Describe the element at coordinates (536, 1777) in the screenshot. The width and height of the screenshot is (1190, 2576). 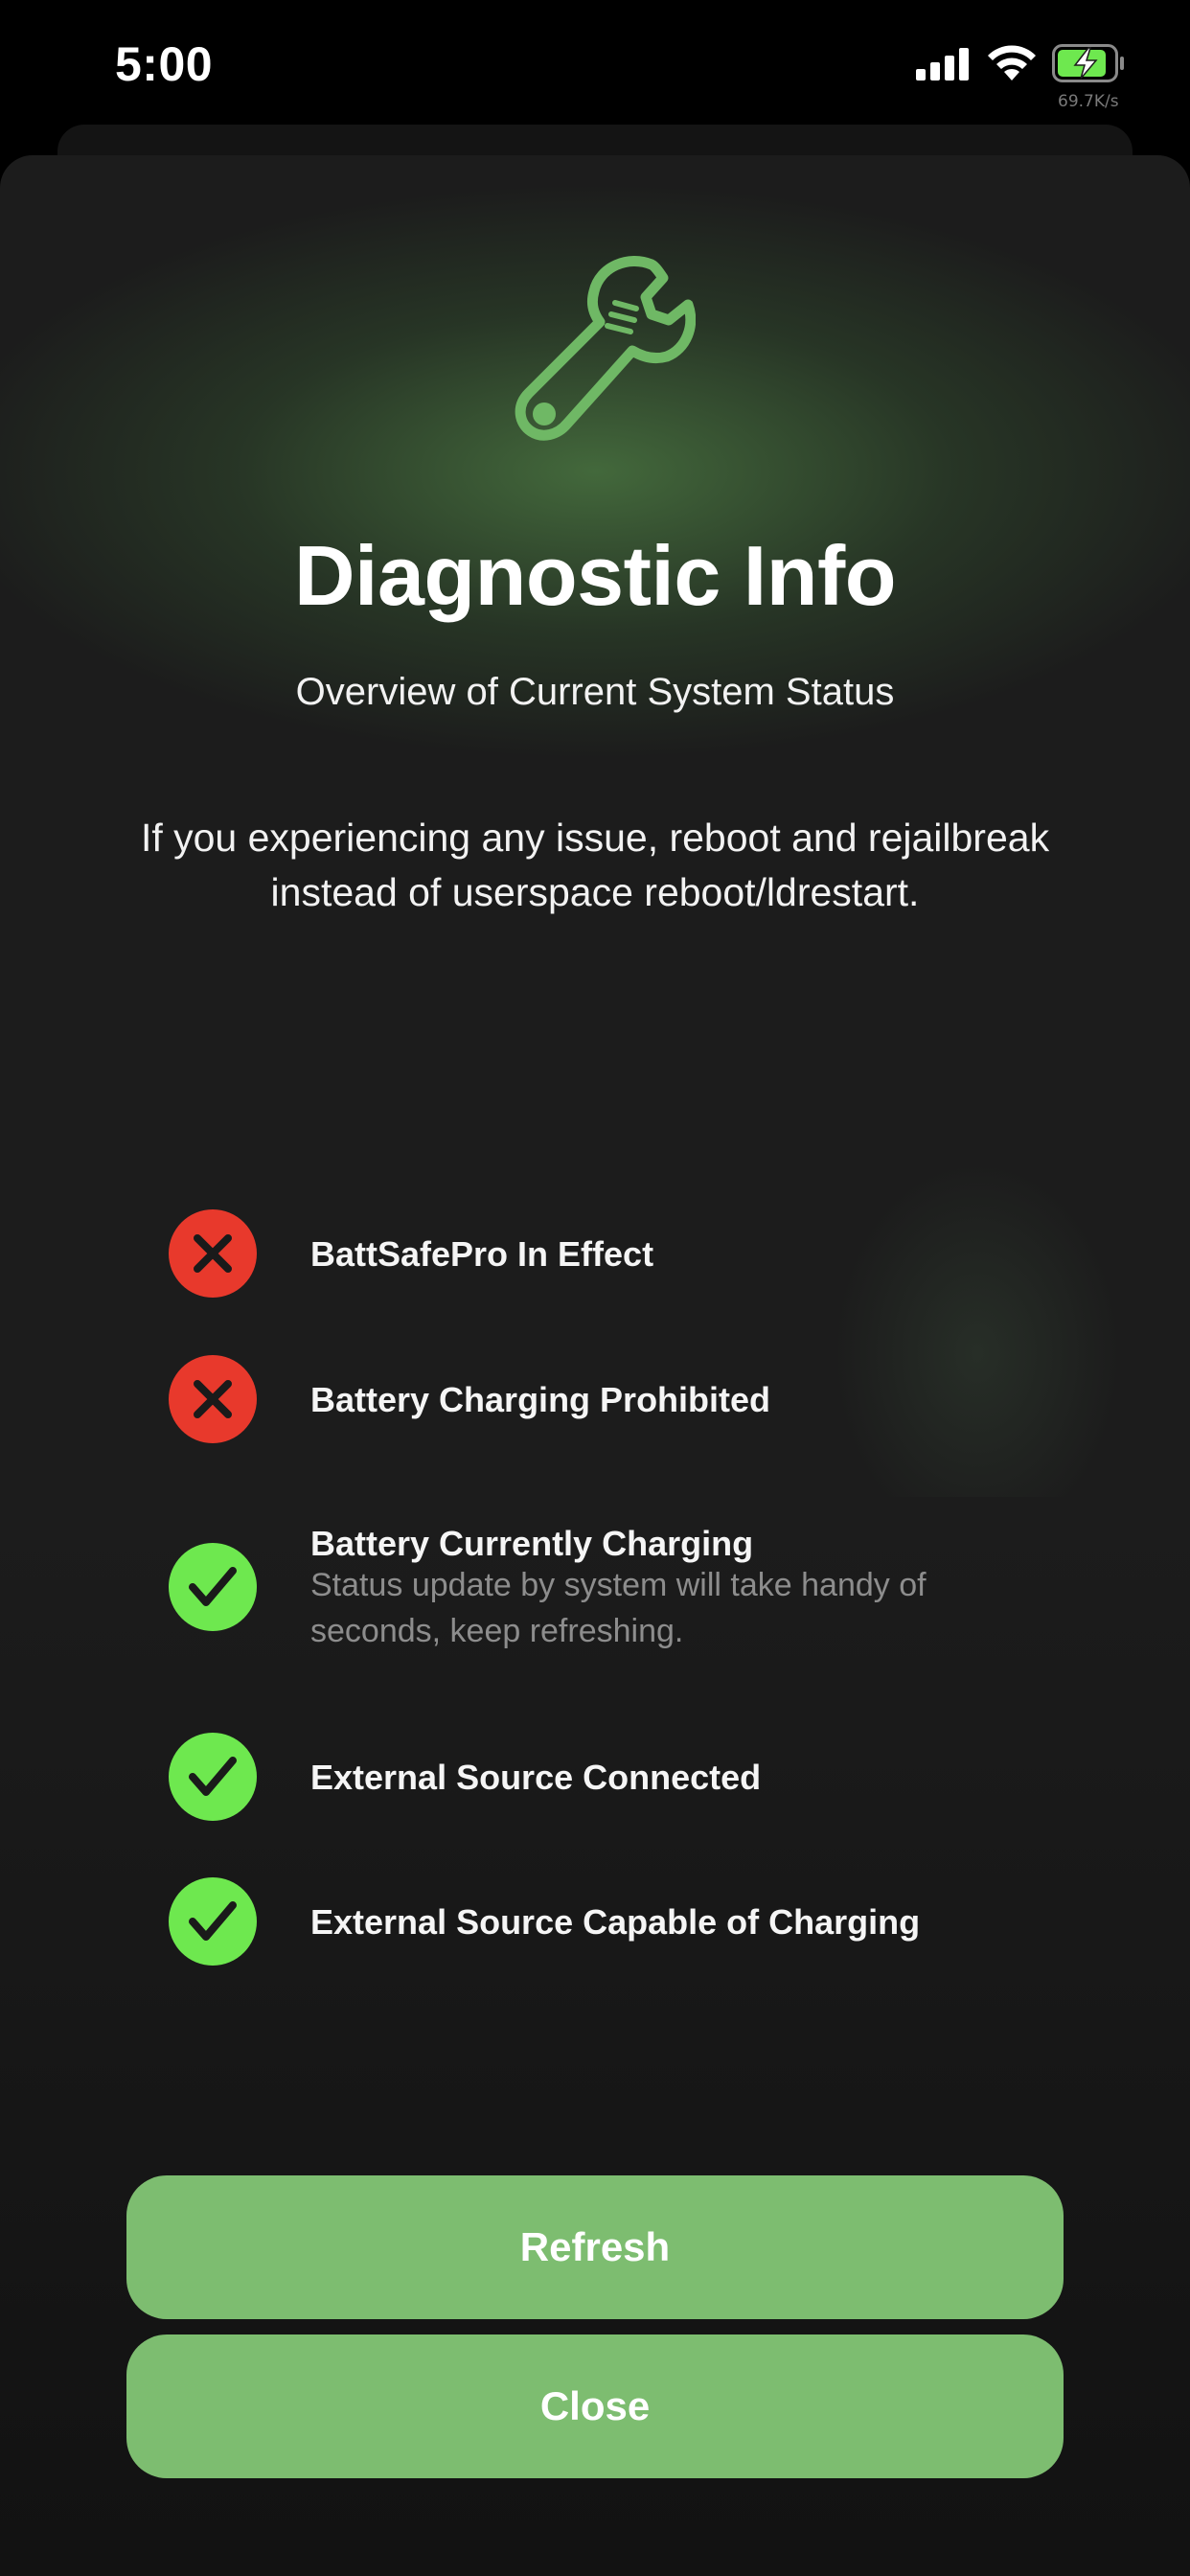
I see `status-item-label: External Source Connected` at that location.